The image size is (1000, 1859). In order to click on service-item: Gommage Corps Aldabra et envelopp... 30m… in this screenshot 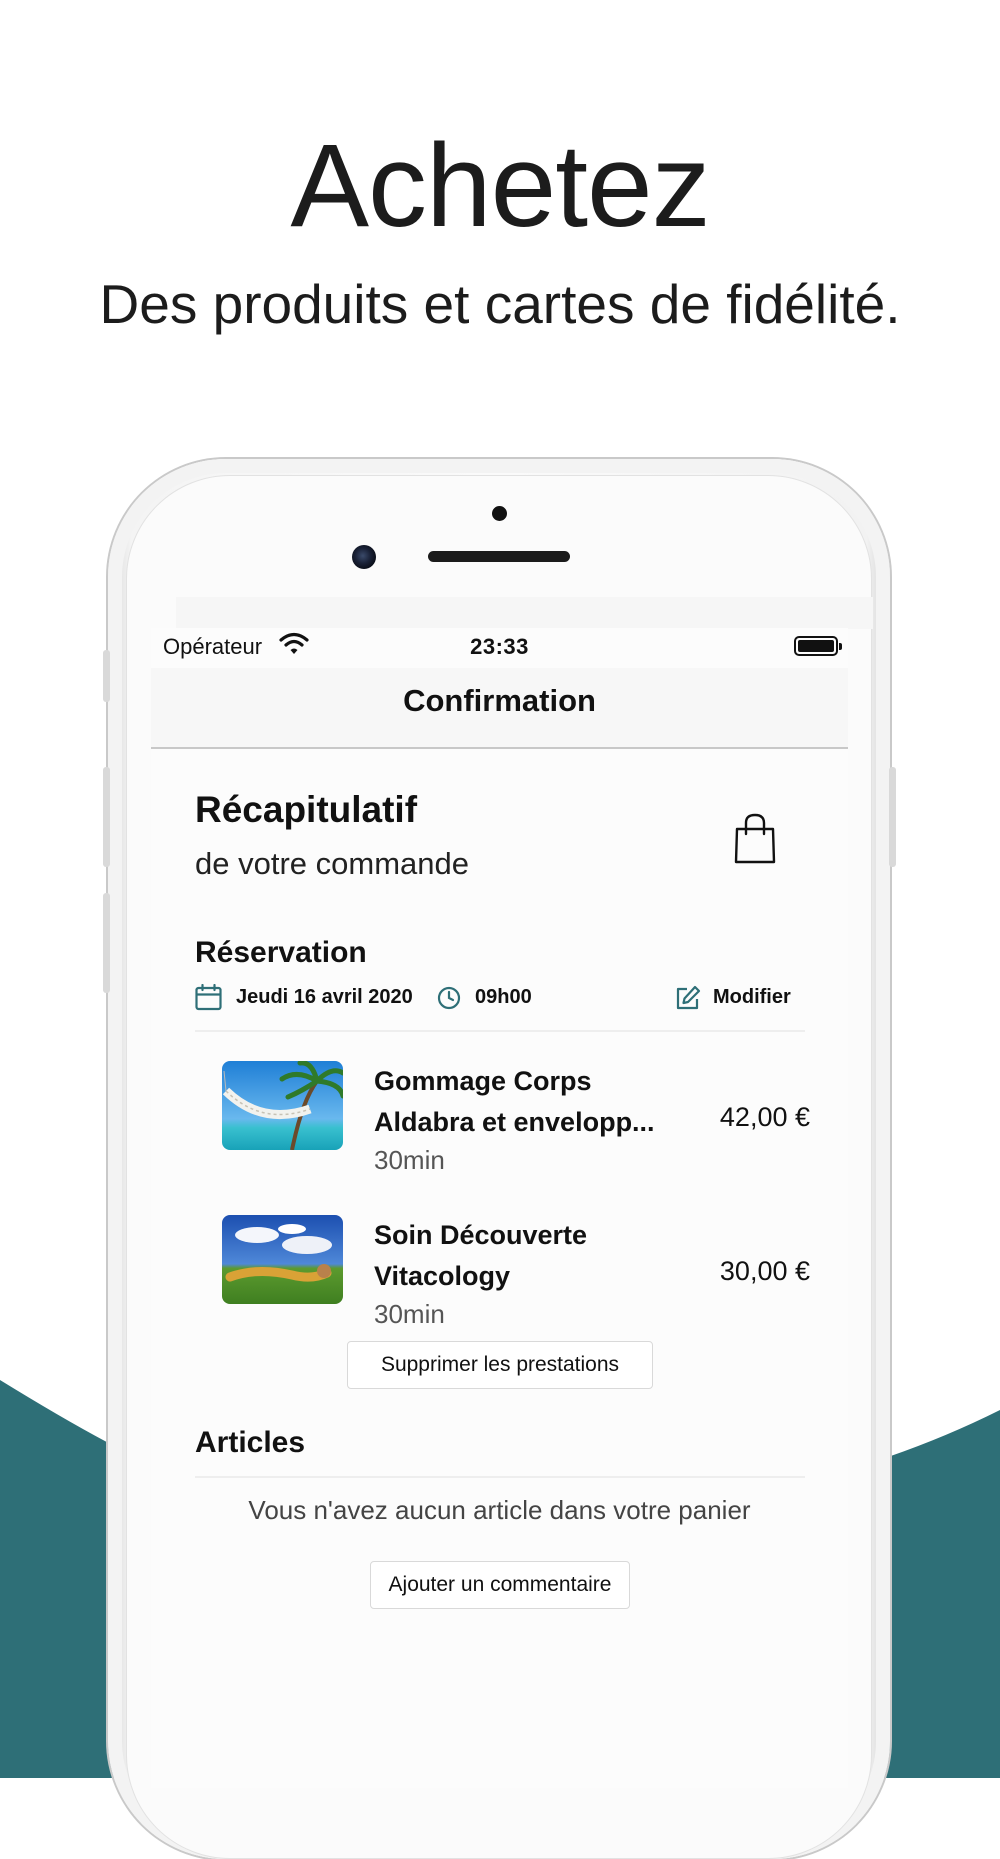, I will do `click(522, 1121)`.